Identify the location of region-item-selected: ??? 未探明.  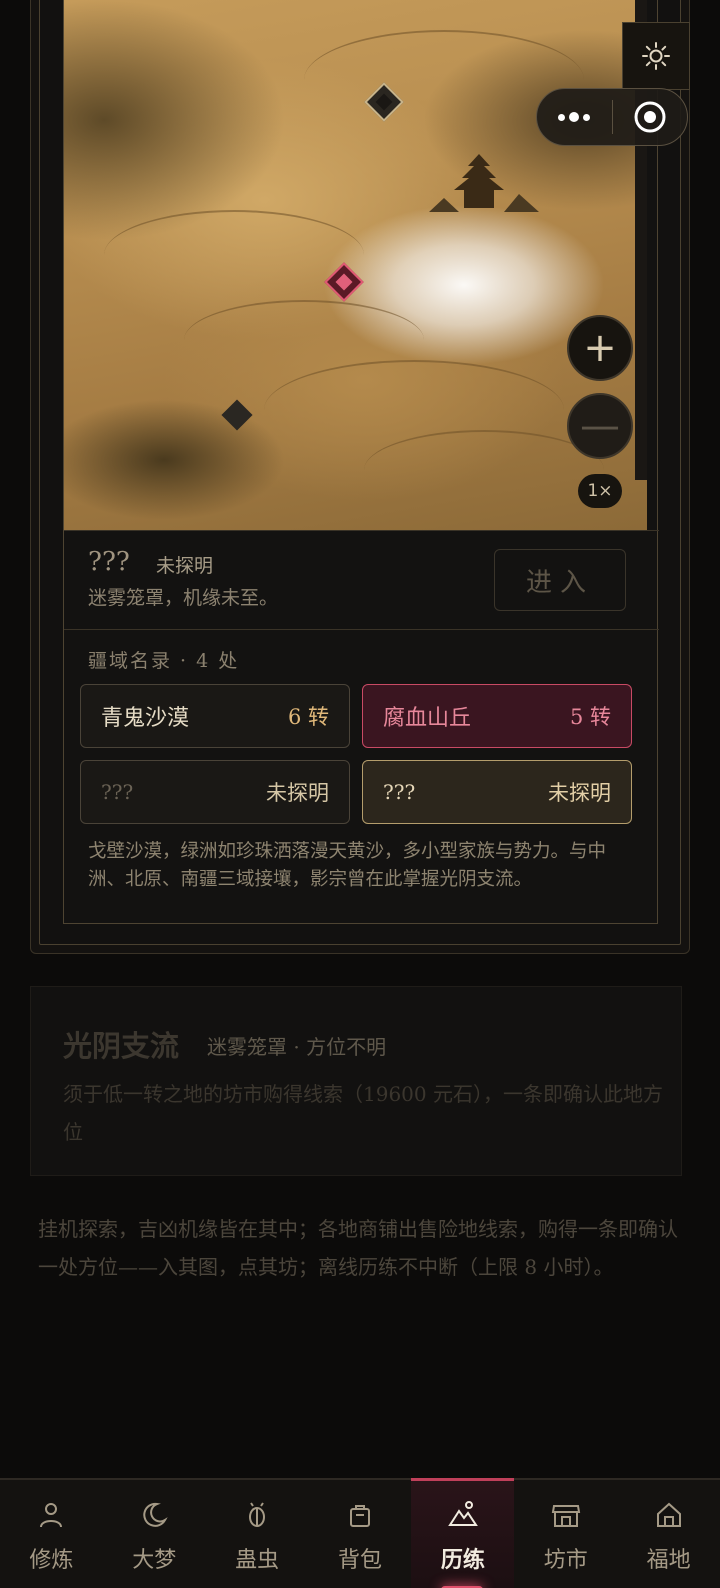
(497, 792).